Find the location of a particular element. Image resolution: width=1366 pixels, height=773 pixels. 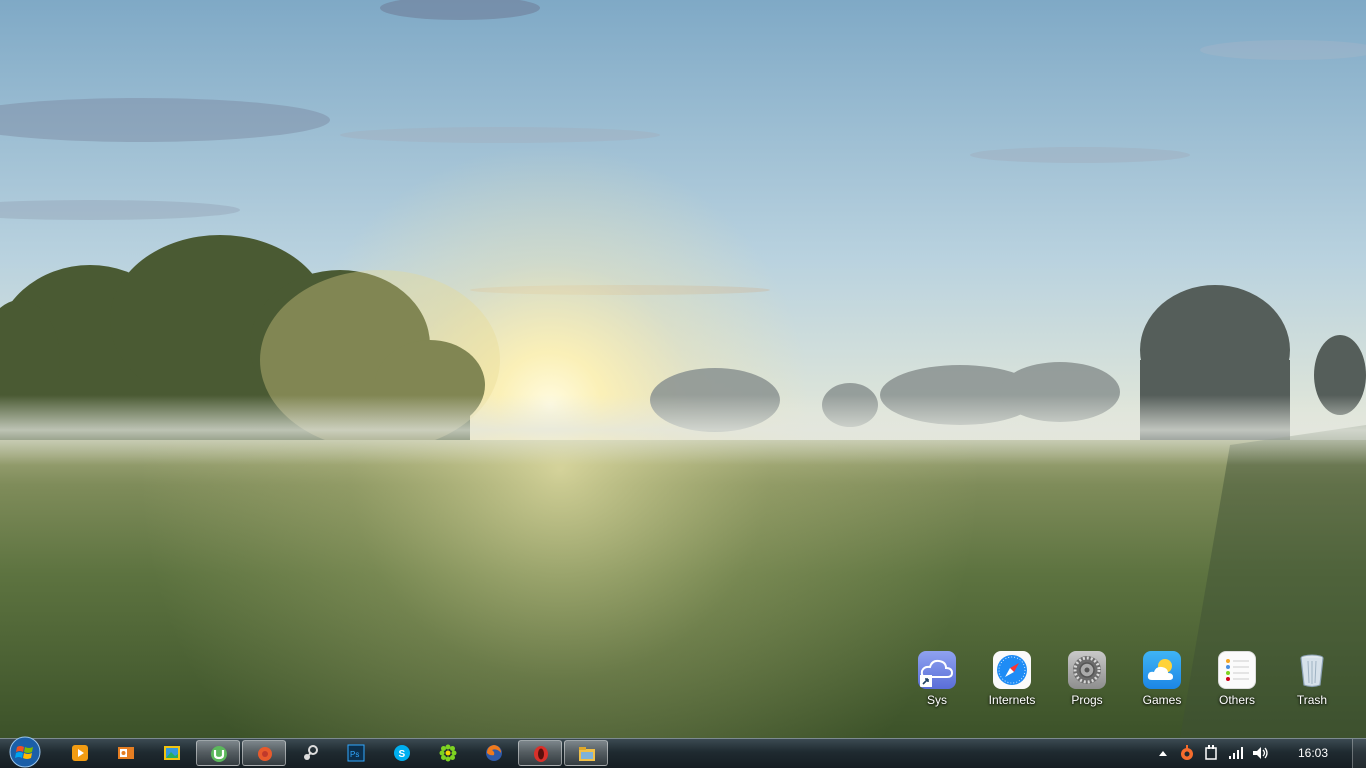

taskbar-utorrent is located at coordinates (218, 753).